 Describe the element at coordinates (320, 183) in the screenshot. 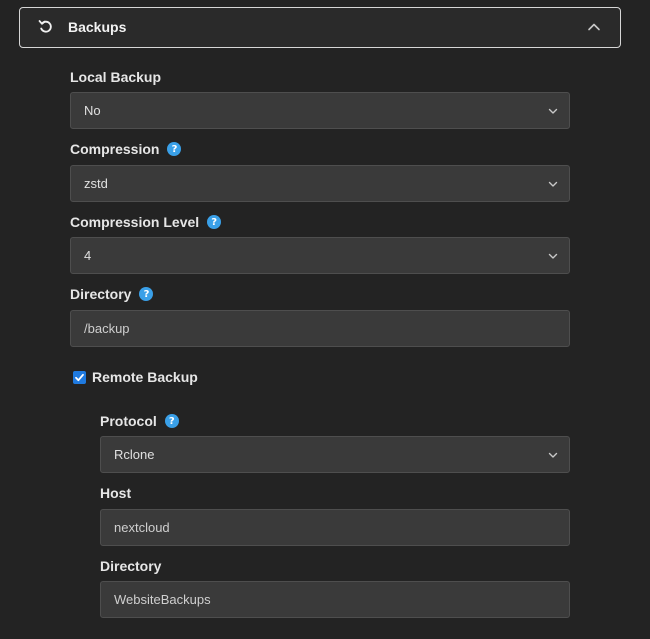

I see `compression-select: zstd` at that location.